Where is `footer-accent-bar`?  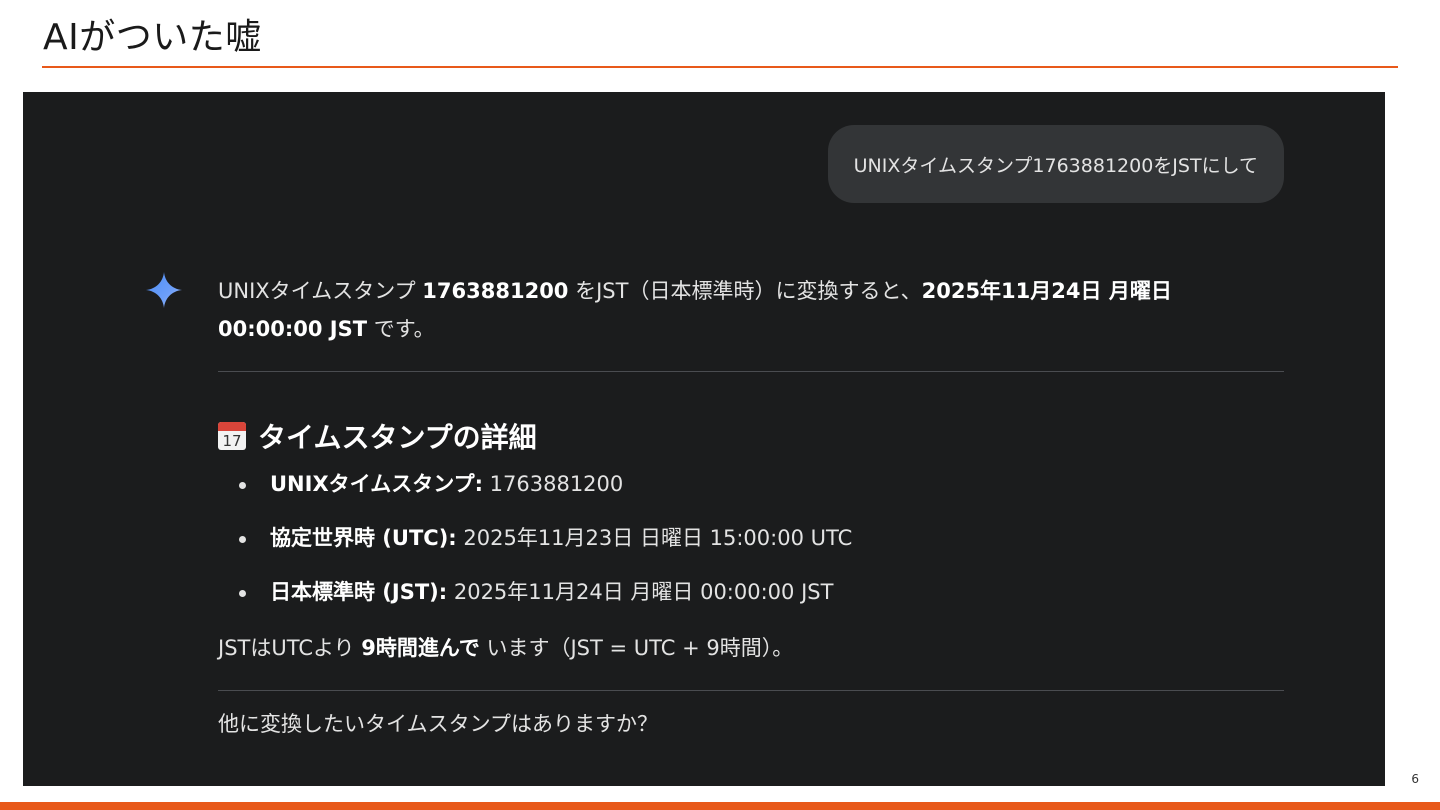
footer-accent-bar is located at coordinates (720, 806).